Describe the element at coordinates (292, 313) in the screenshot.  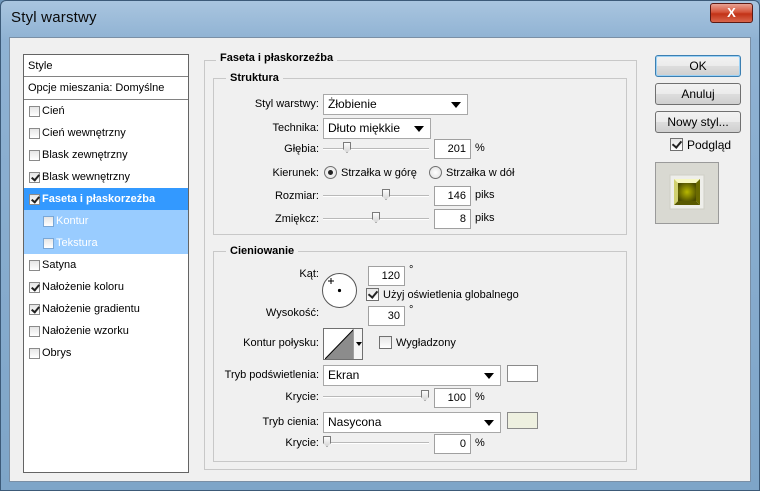
I see `altitude-label: Wysokość:` at that location.